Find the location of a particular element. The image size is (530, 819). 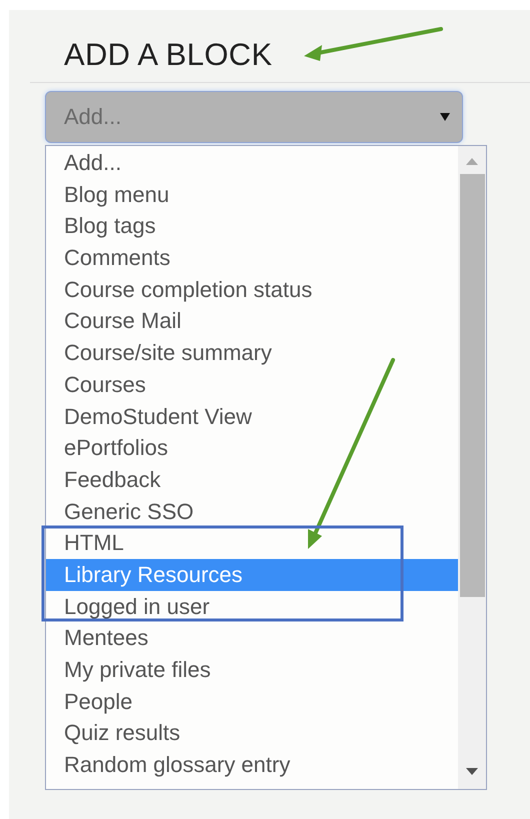

option-item: Blog tags is located at coordinates (252, 226).